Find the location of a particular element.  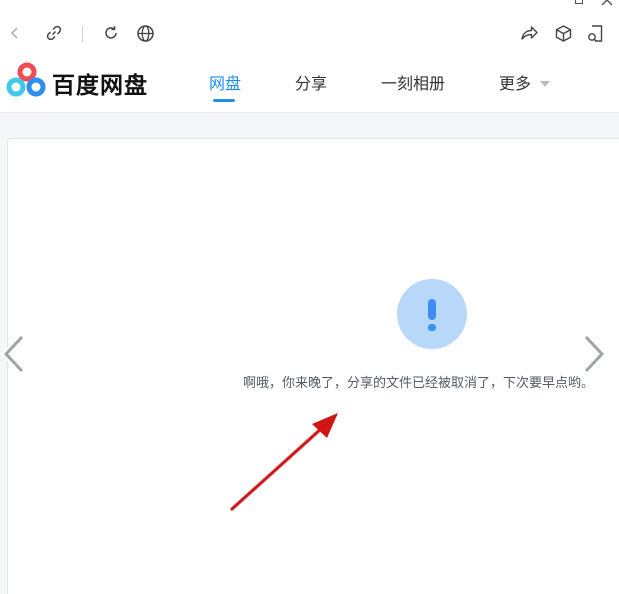

share-icon is located at coordinates (529, 33).